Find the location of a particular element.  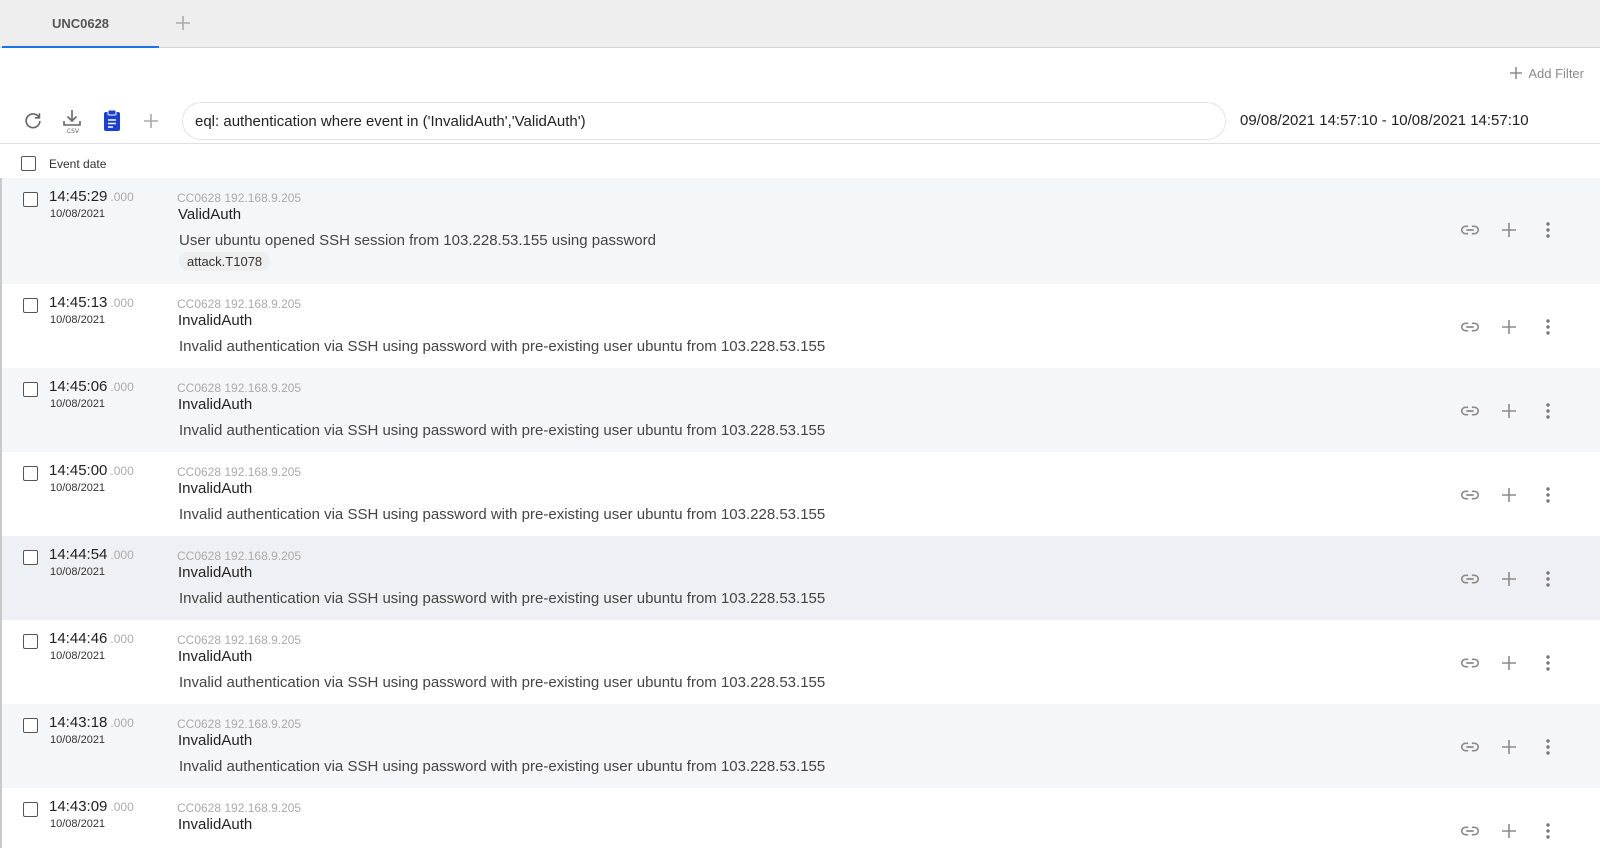

list-header: Event date is located at coordinates (800, 163).